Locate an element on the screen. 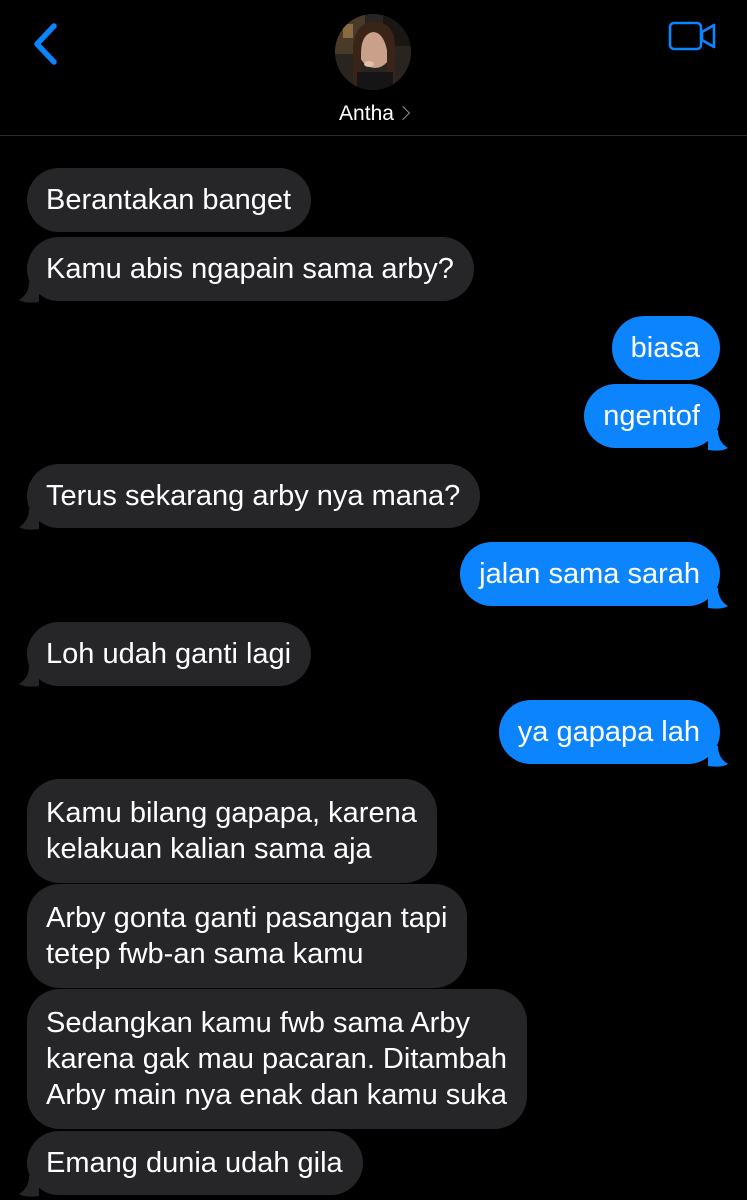  message-bubble-outgoing: ya gapapa lah is located at coordinates (609, 732).